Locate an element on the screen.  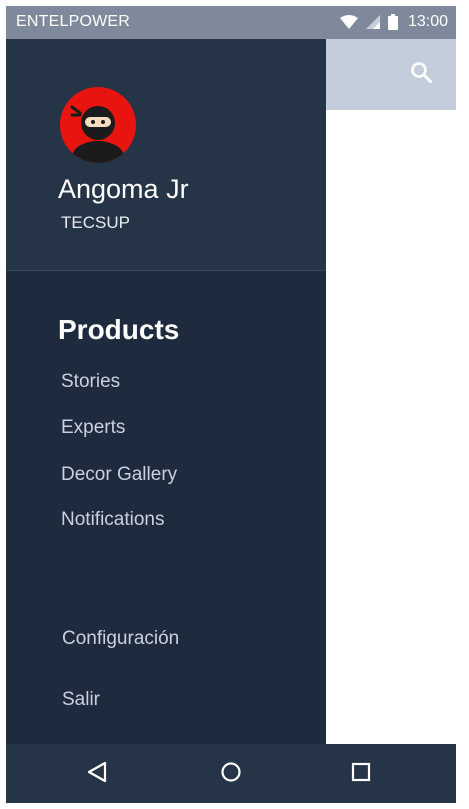
recents-button is located at coordinates (361, 774).